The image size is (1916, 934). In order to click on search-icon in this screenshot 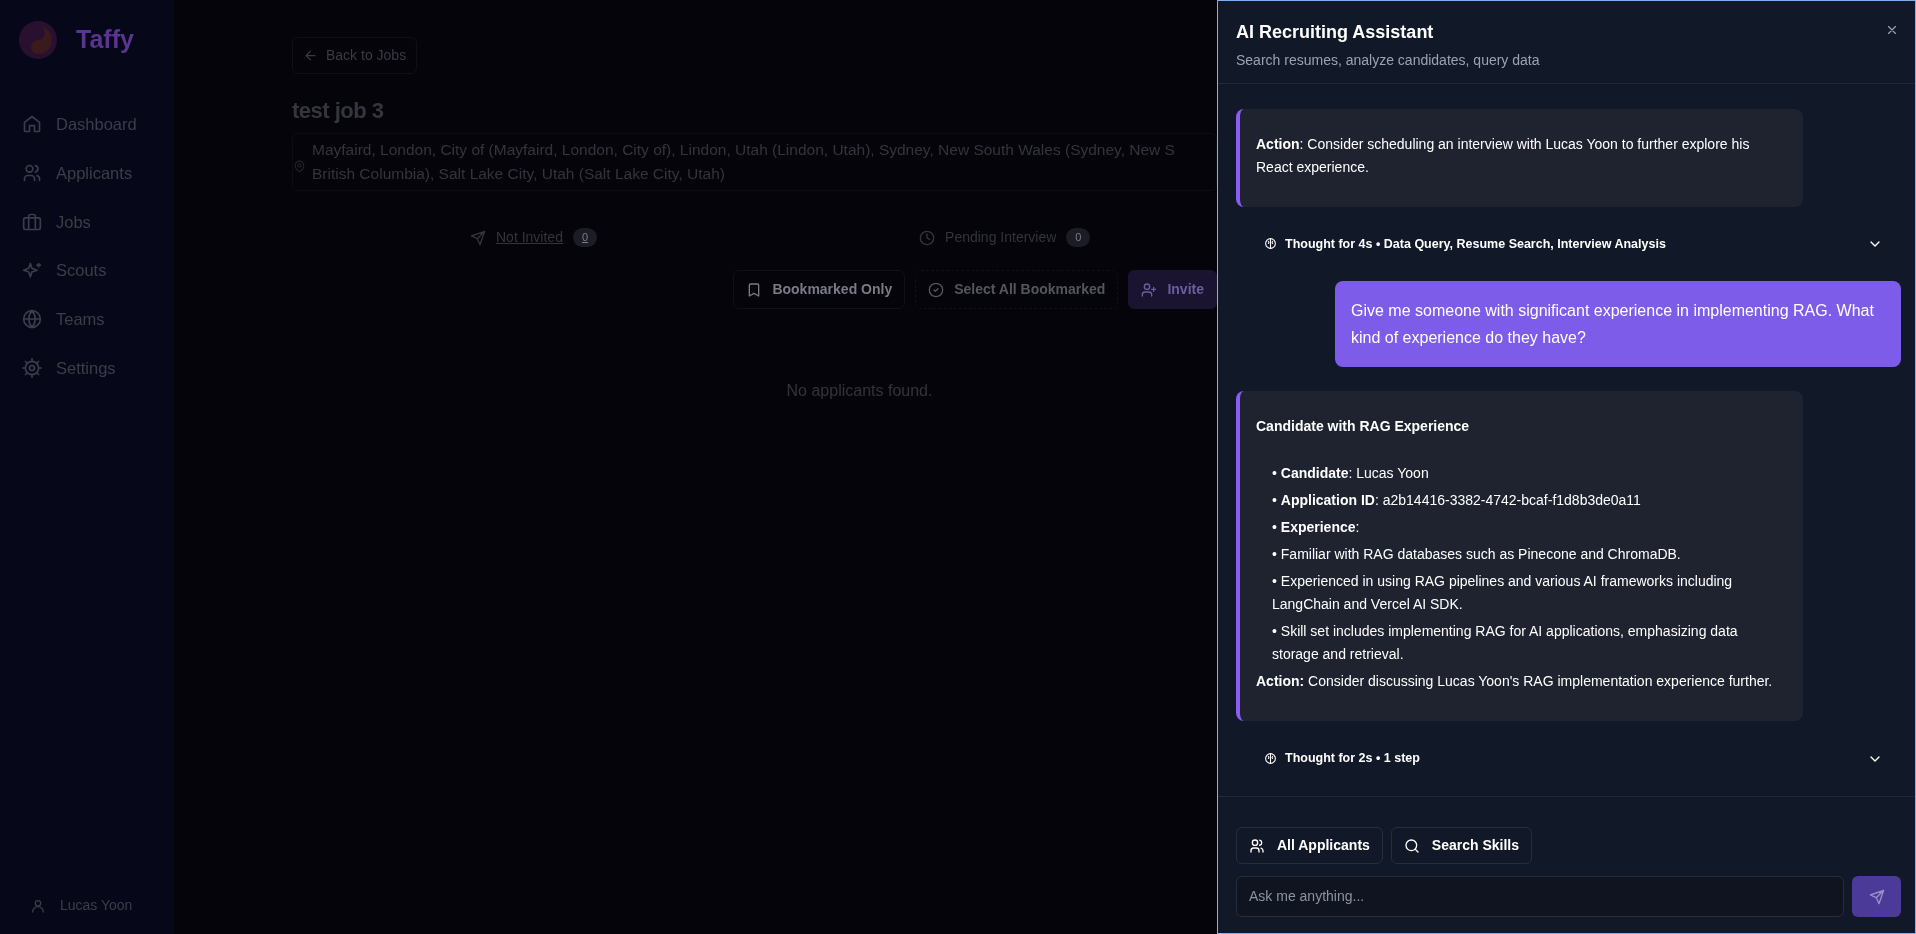, I will do `click(1411, 845)`.